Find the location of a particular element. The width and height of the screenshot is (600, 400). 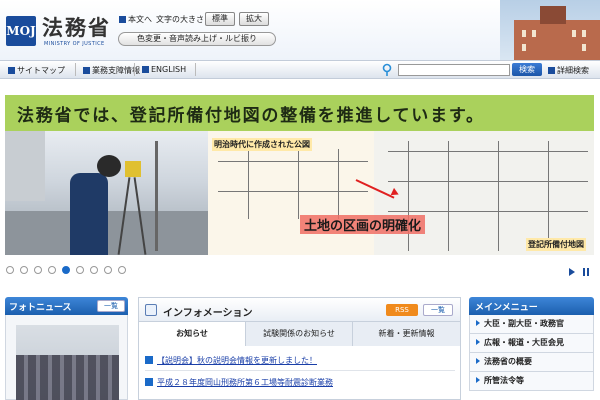

photo-pole is located at coordinates (156, 196).